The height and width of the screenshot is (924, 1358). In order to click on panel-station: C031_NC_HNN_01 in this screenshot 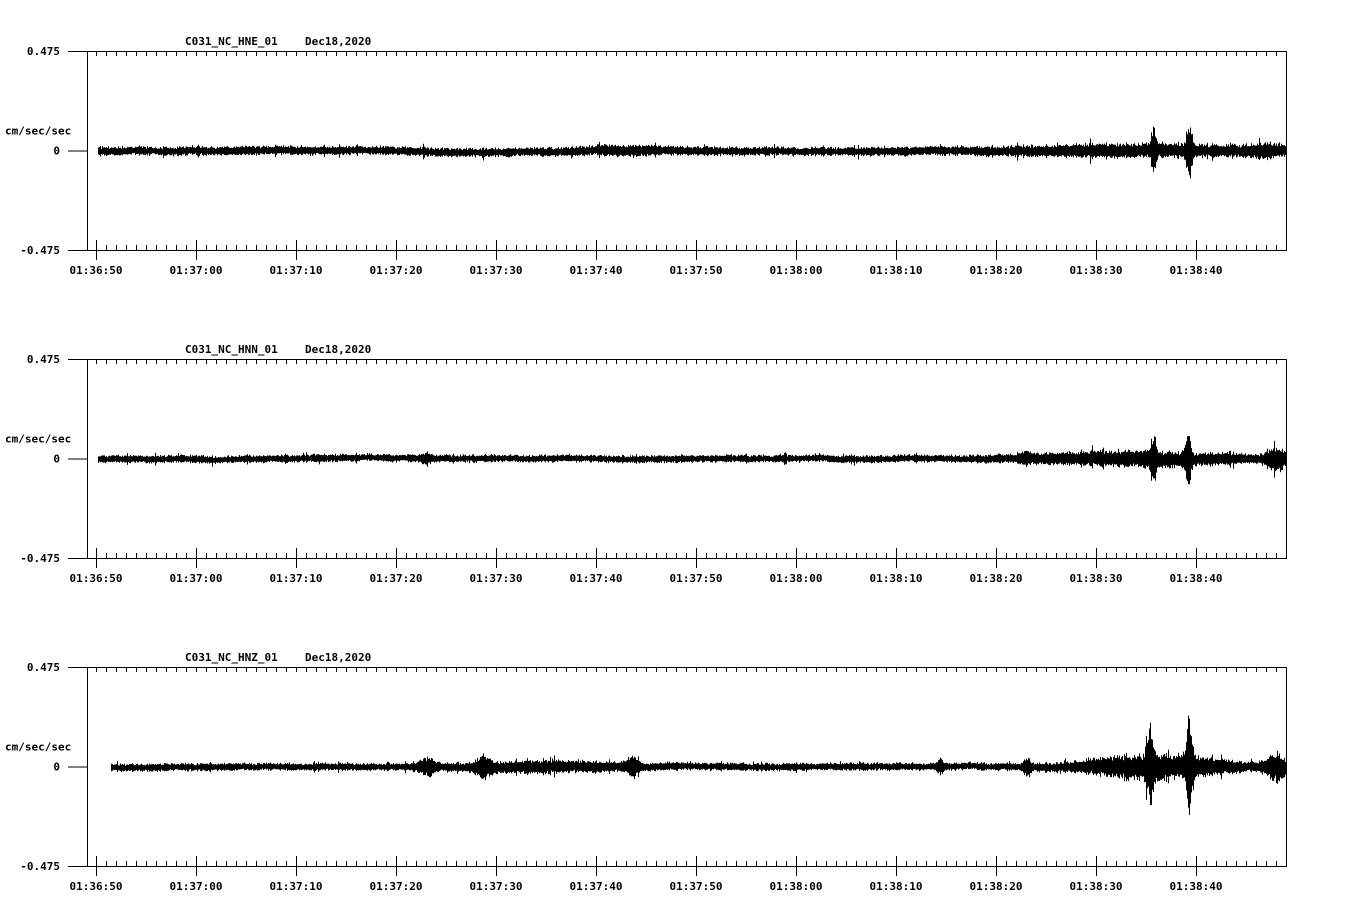, I will do `click(231, 349)`.